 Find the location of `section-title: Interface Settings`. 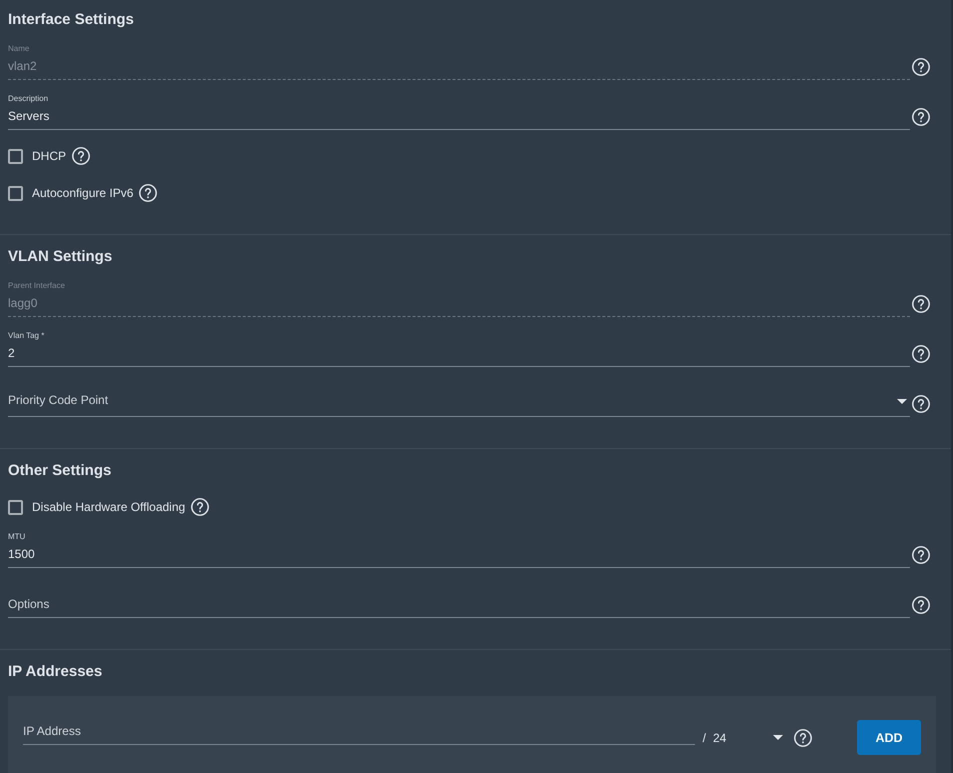

section-title: Interface Settings is located at coordinates (71, 20).